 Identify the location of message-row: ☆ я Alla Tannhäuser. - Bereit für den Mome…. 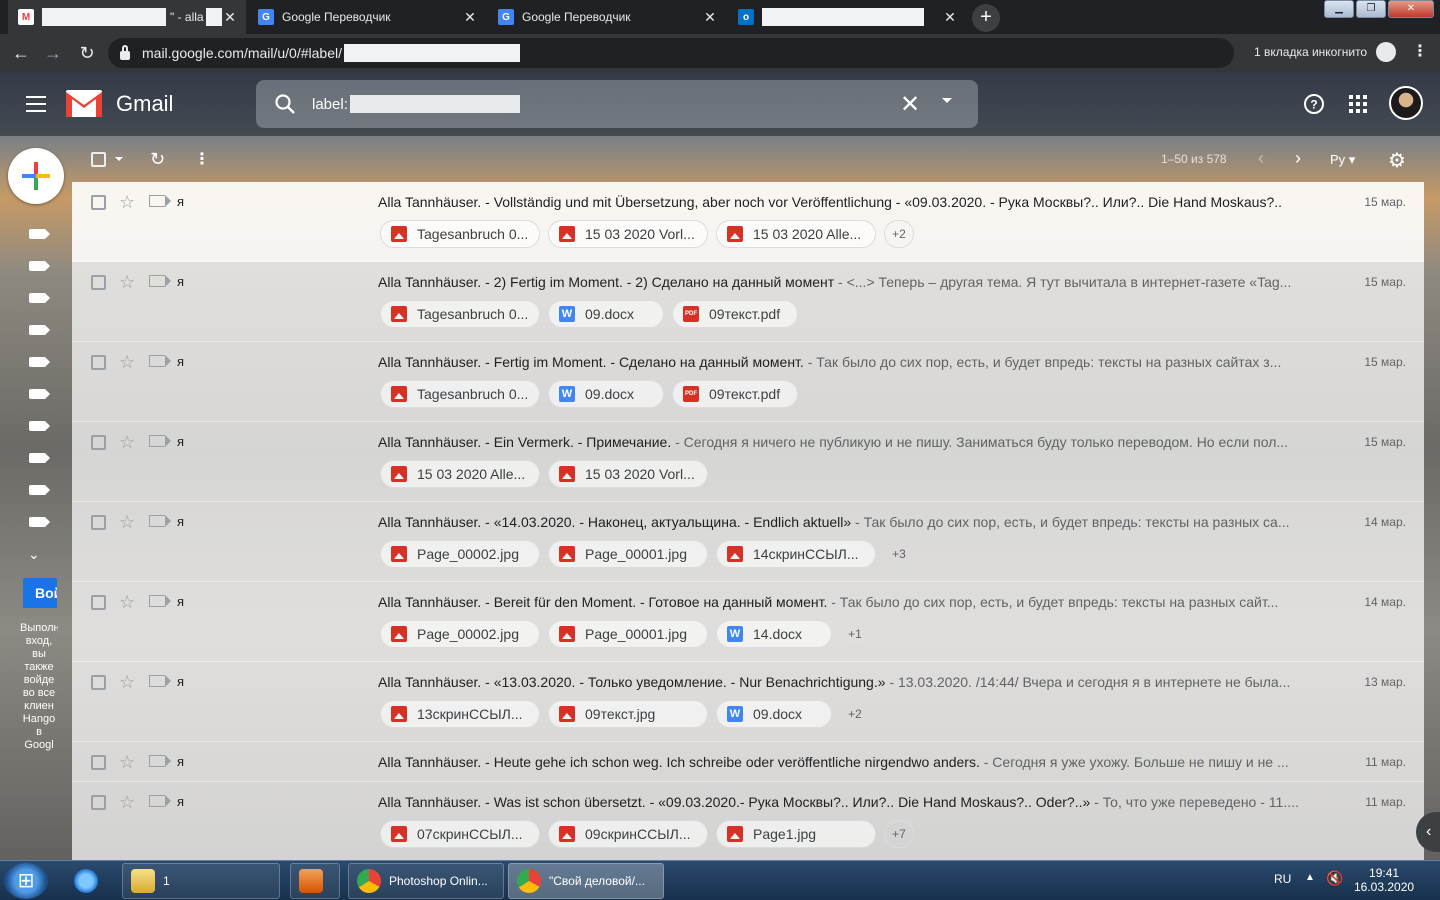
(748, 622).